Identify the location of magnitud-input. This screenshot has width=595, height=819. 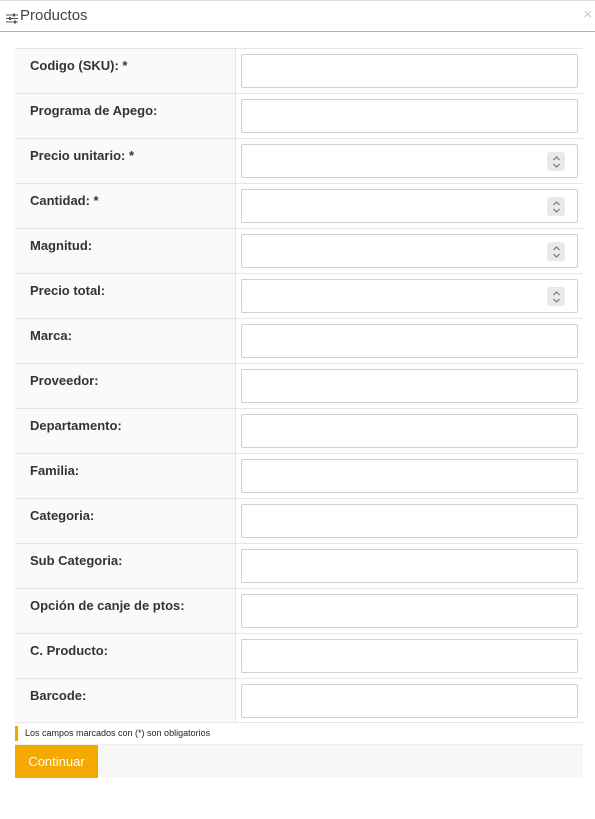
(409, 251).